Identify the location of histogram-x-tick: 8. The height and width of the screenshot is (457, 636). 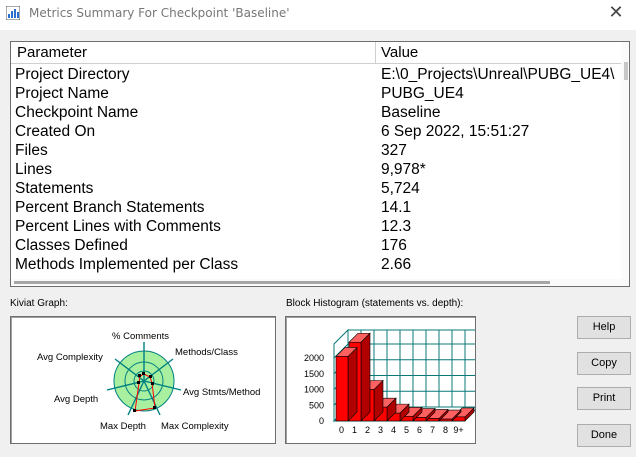
(445, 430).